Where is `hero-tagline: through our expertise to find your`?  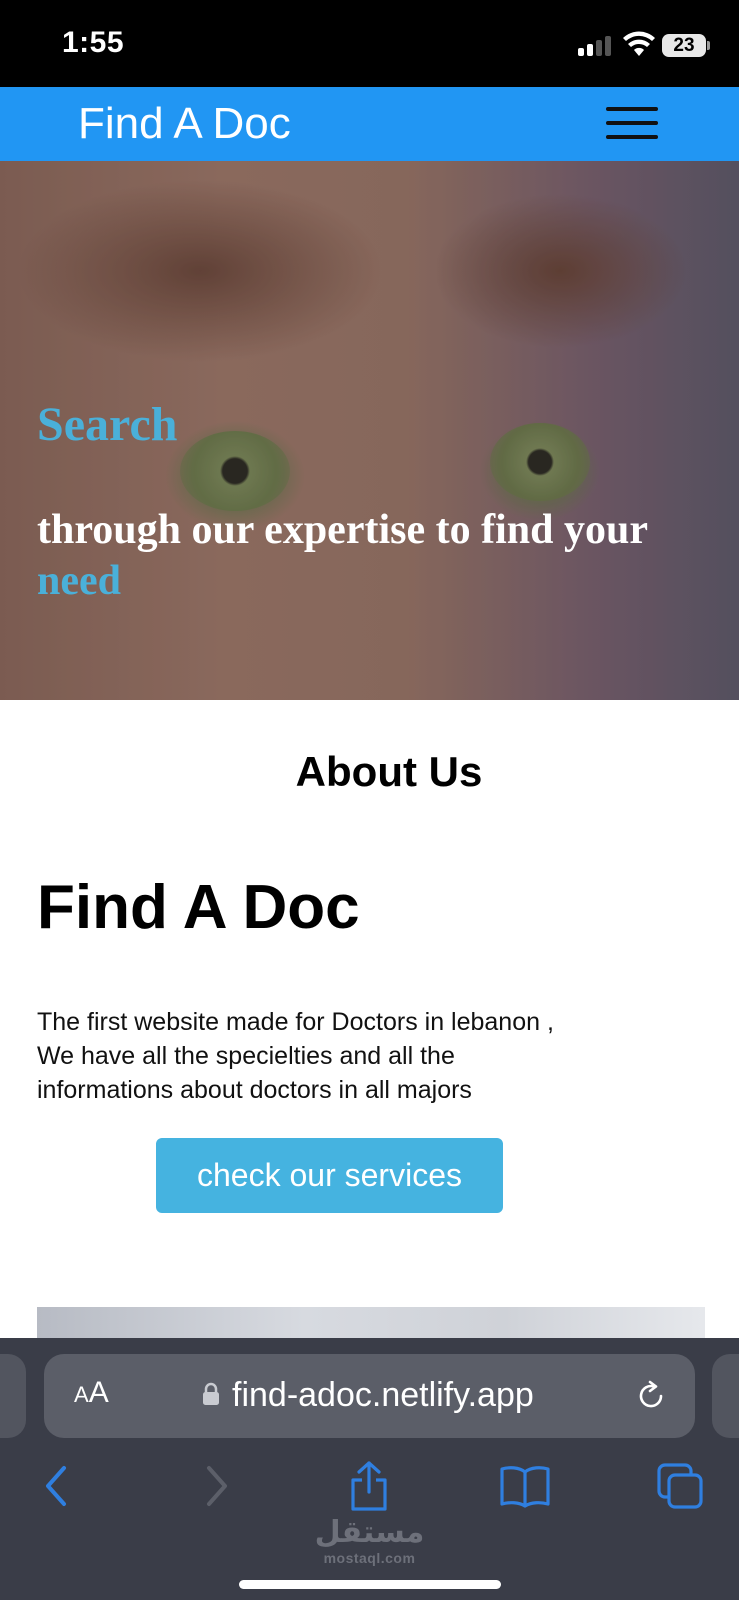 hero-tagline: through our expertise to find your is located at coordinates (342, 530).